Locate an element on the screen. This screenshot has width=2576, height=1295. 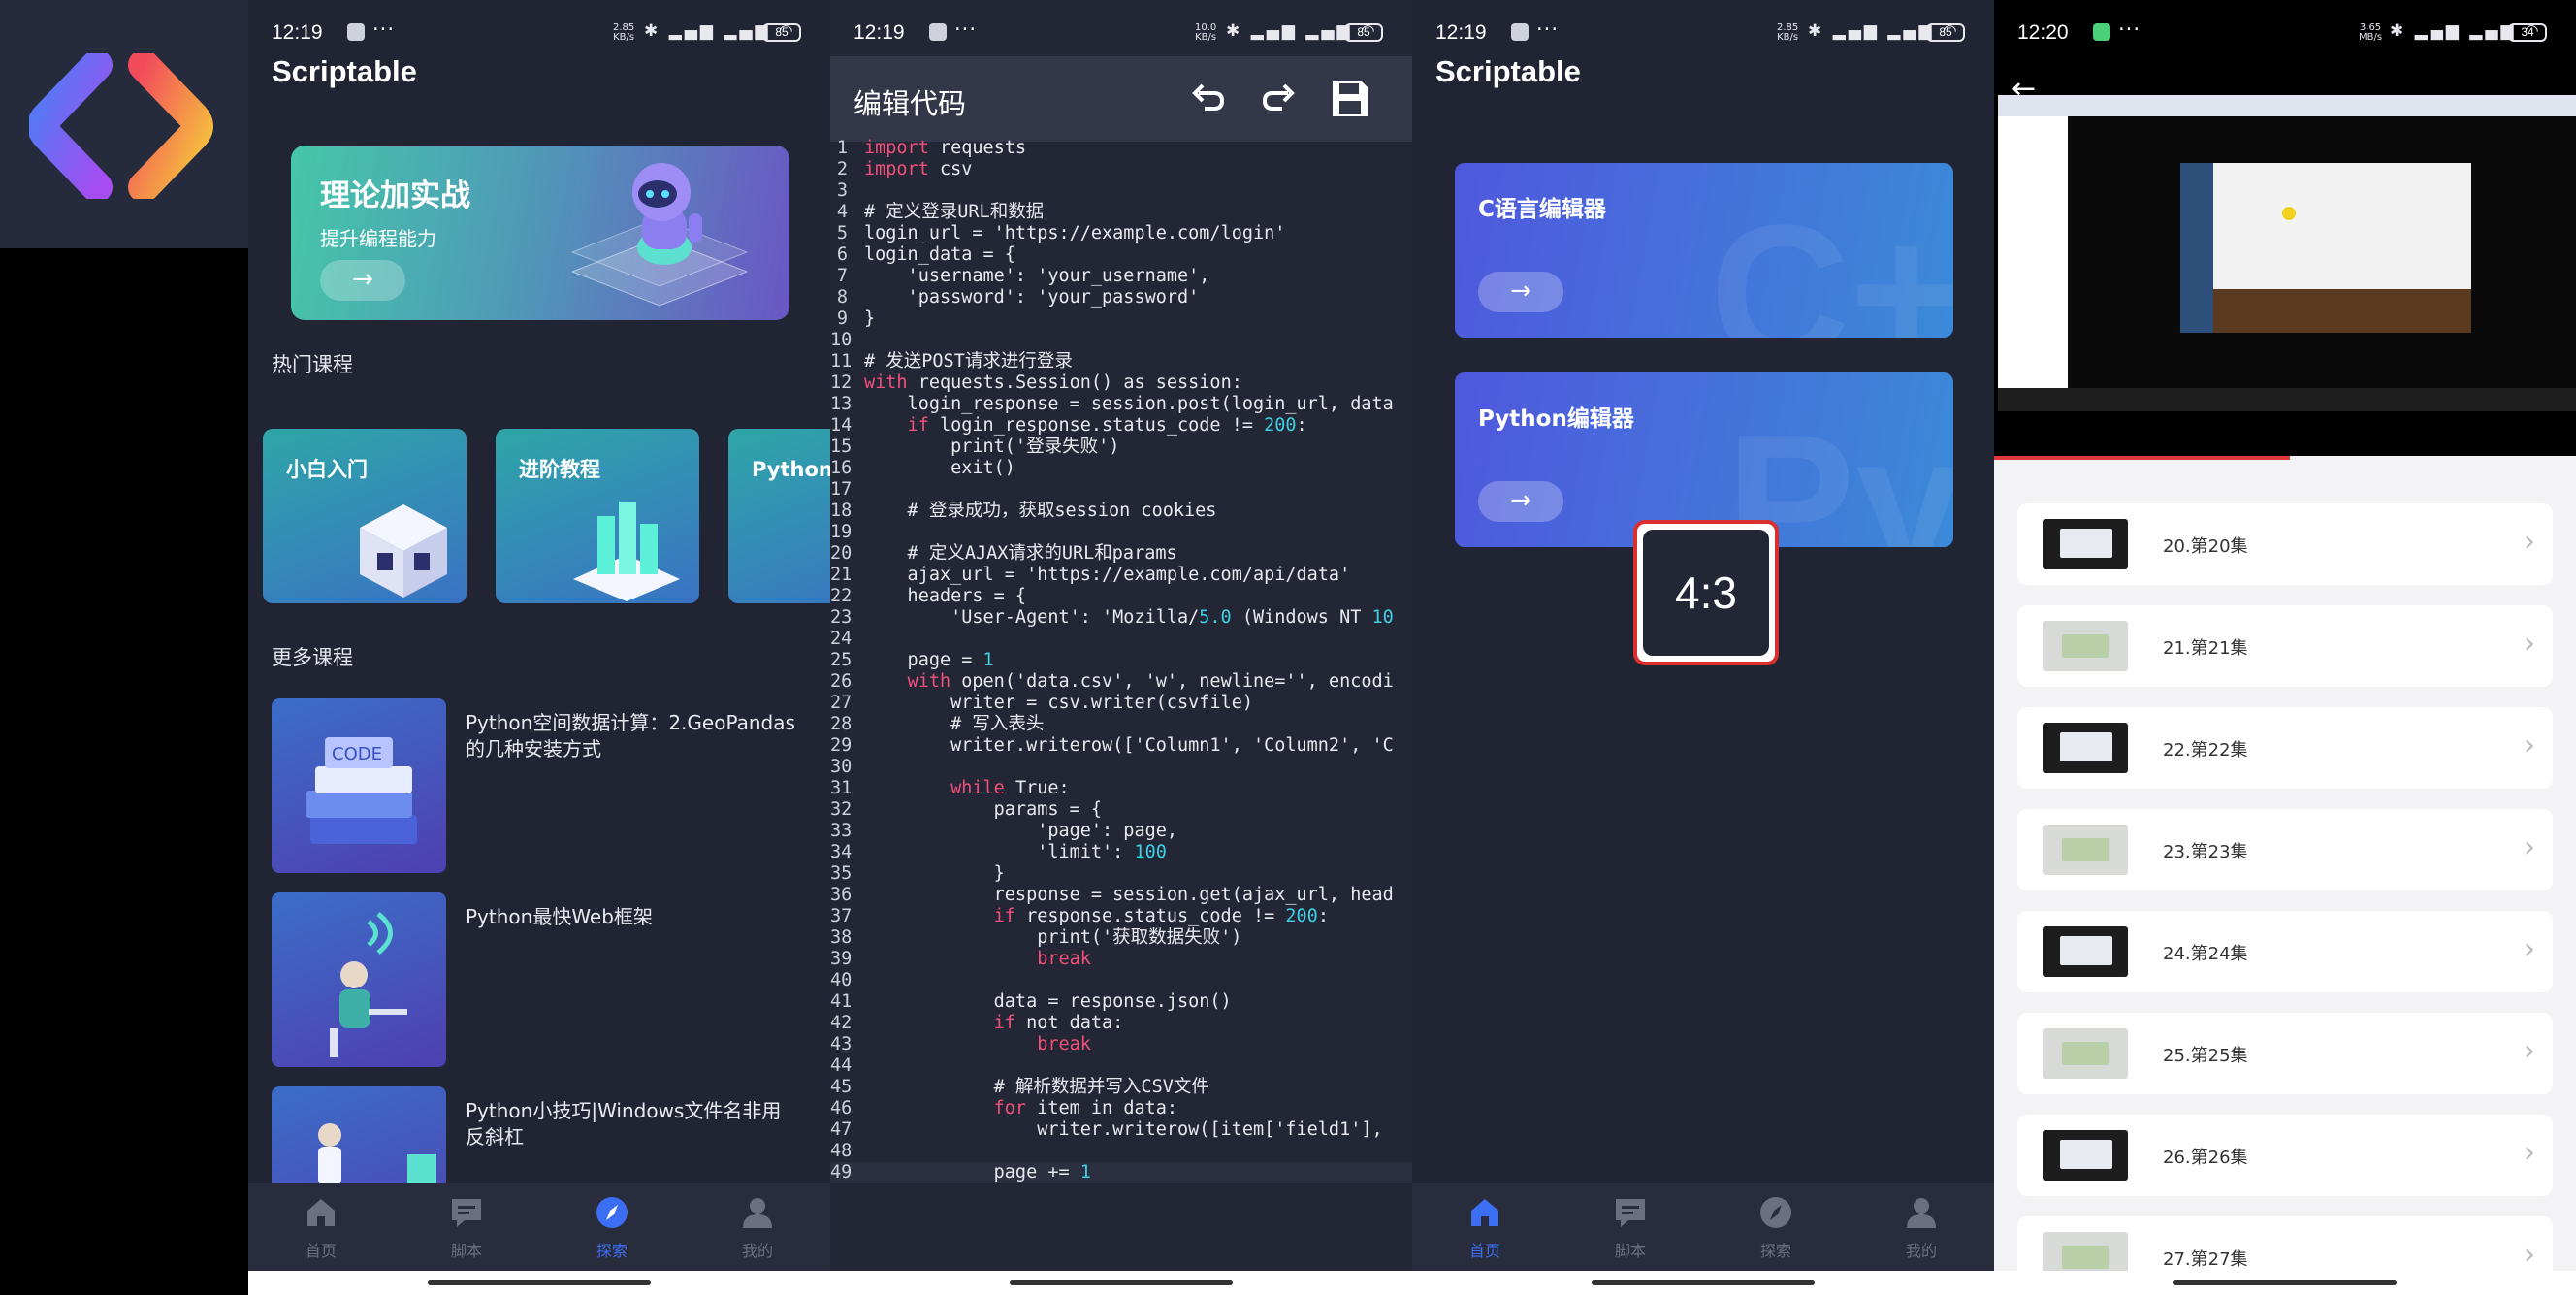
code-line: 41 data = response.json() is located at coordinates (1121, 1002).